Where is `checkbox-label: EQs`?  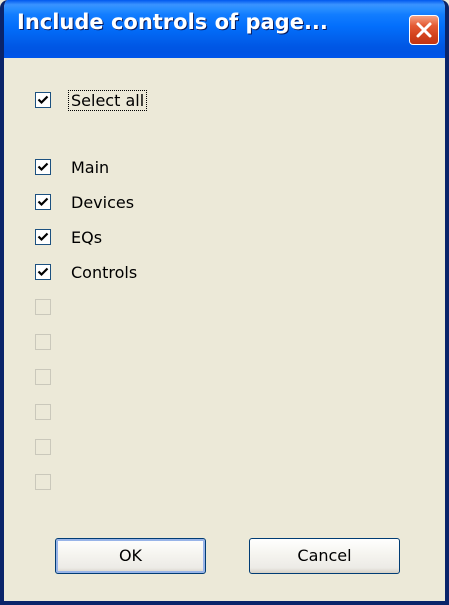
checkbox-label: EQs is located at coordinates (87, 237).